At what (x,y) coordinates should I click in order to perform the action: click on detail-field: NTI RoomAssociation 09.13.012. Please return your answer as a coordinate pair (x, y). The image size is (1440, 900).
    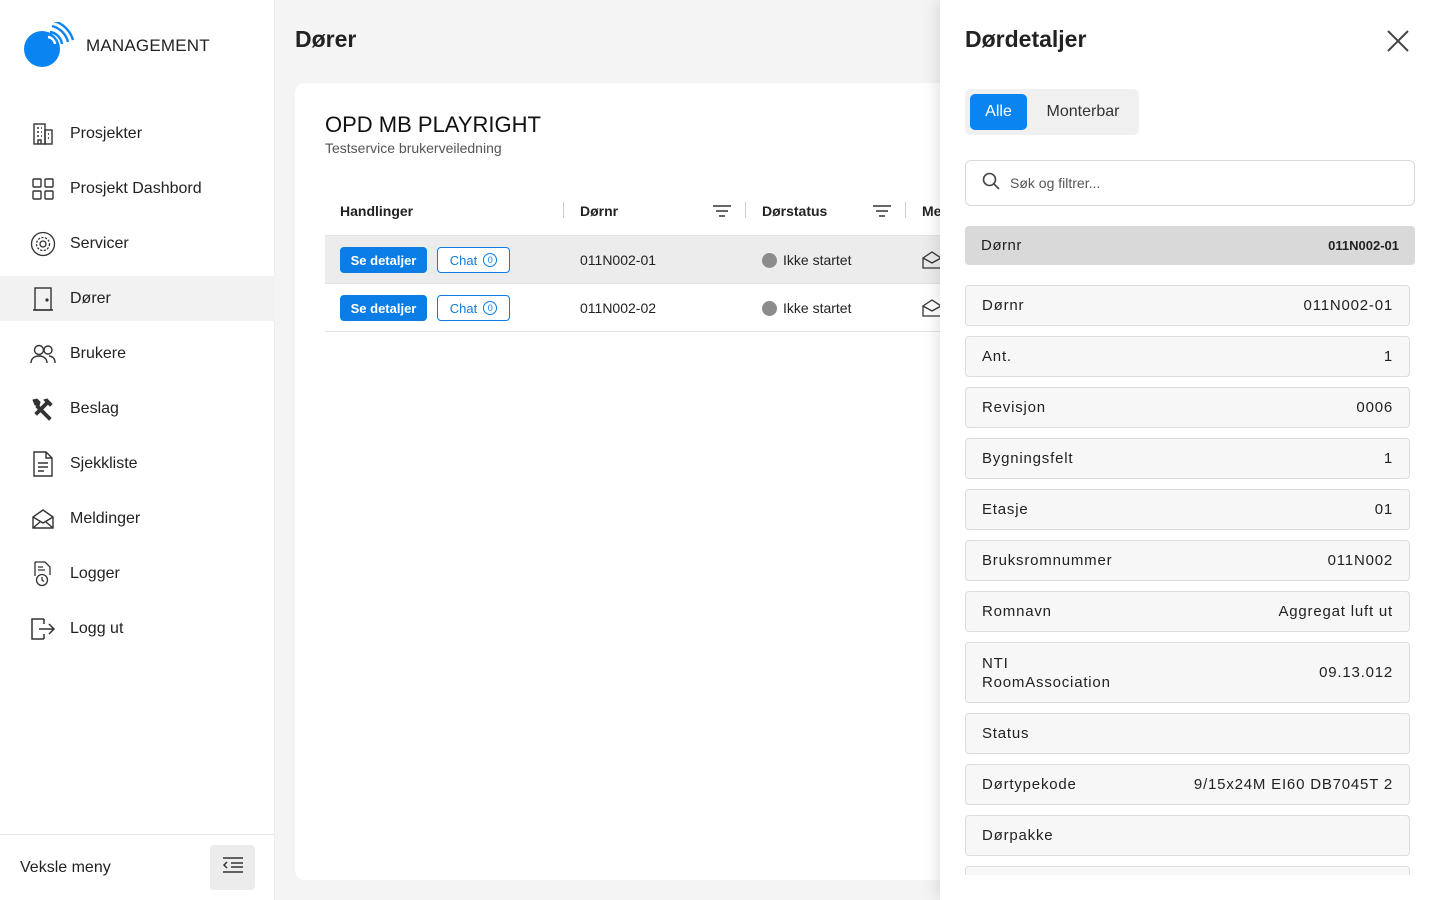
    Looking at the image, I should click on (1187, 672).